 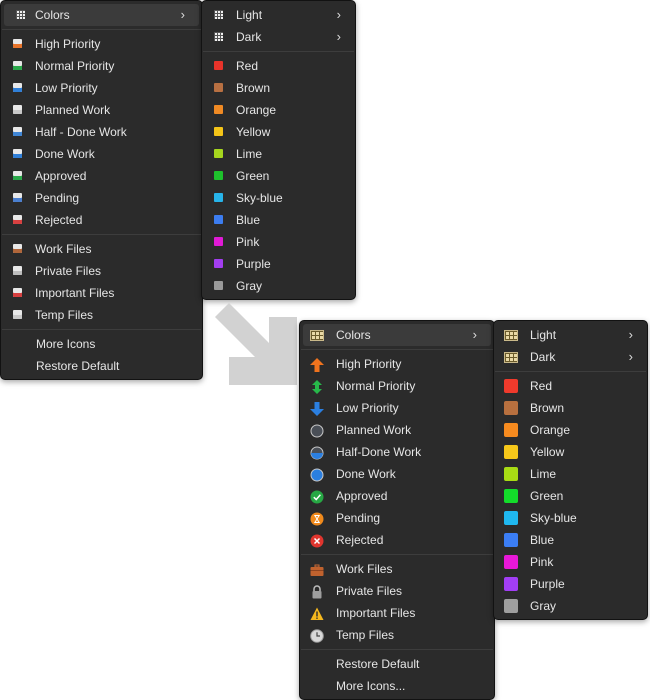 What do you see at coordinates (253, 132) in the screenshot?
I see `menu-item-label: Yellow` at bounding box center [253, 132].